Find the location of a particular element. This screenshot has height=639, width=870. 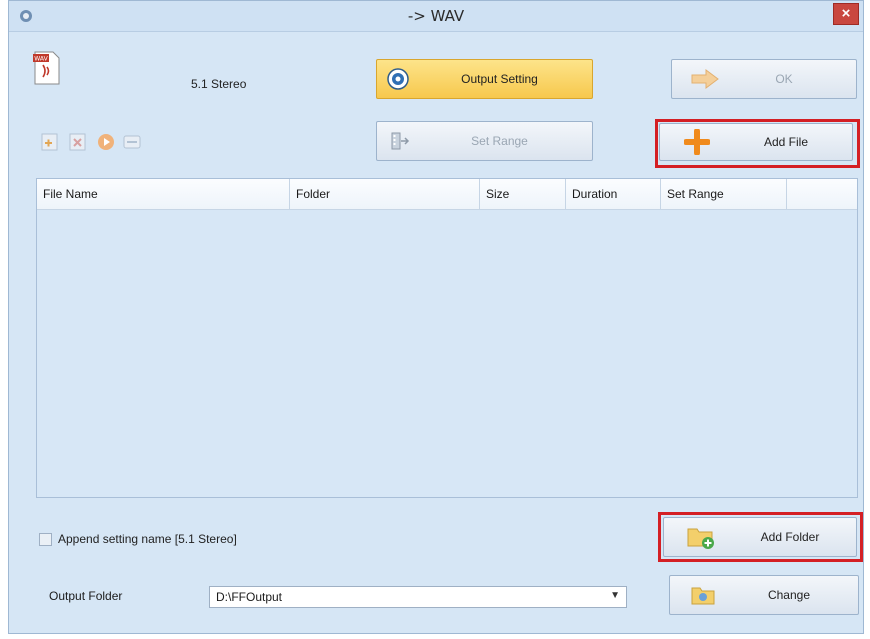

column-header-file-name: File Name is located at coordinates (163, 194).